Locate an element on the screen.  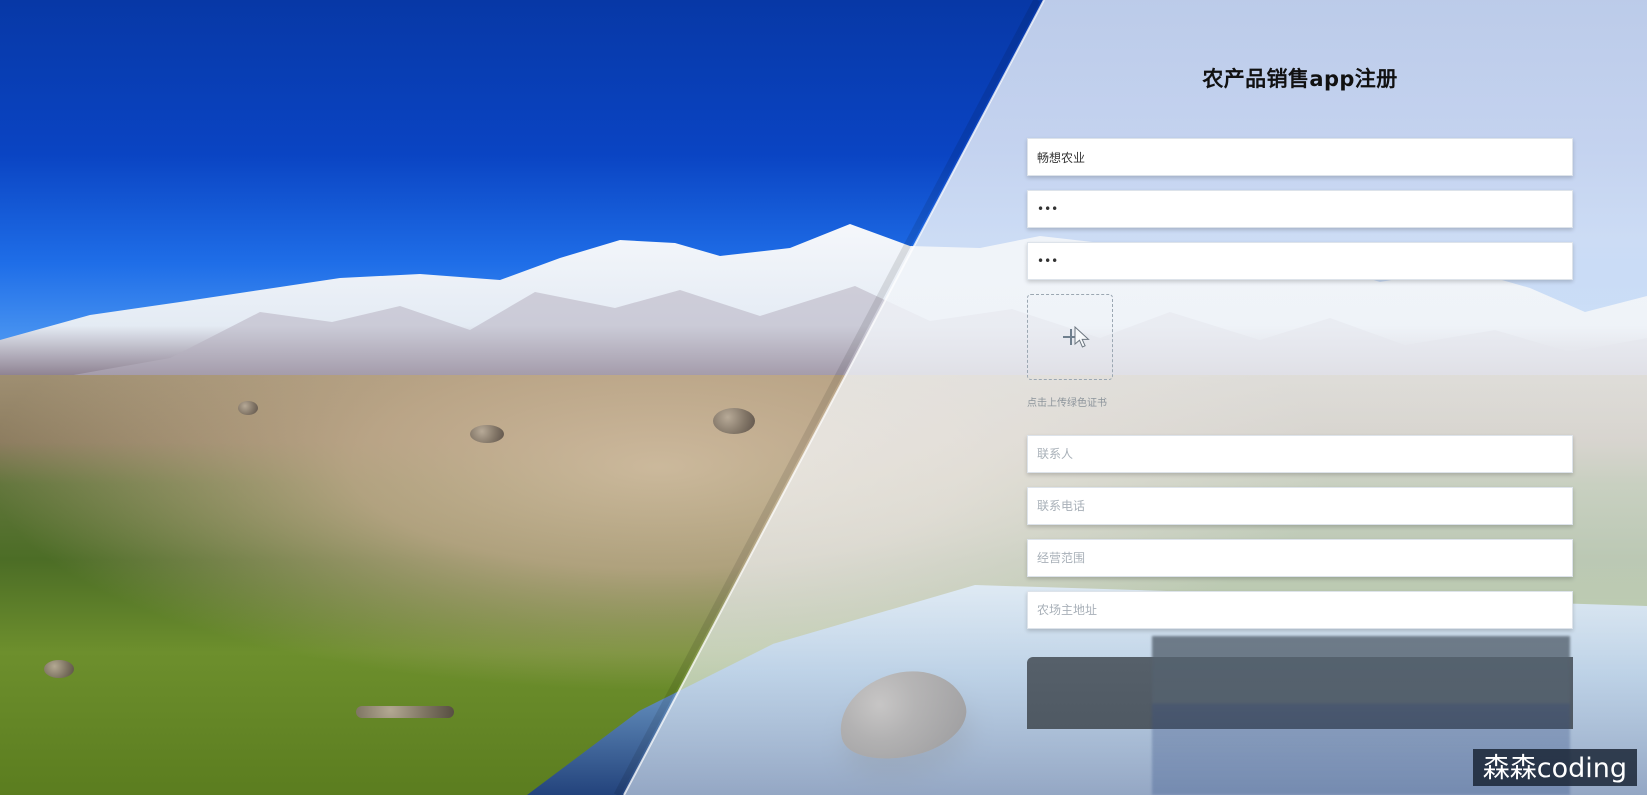
upload-hint: 点击上传绿色证书 is located at coordinates (1067, 403).